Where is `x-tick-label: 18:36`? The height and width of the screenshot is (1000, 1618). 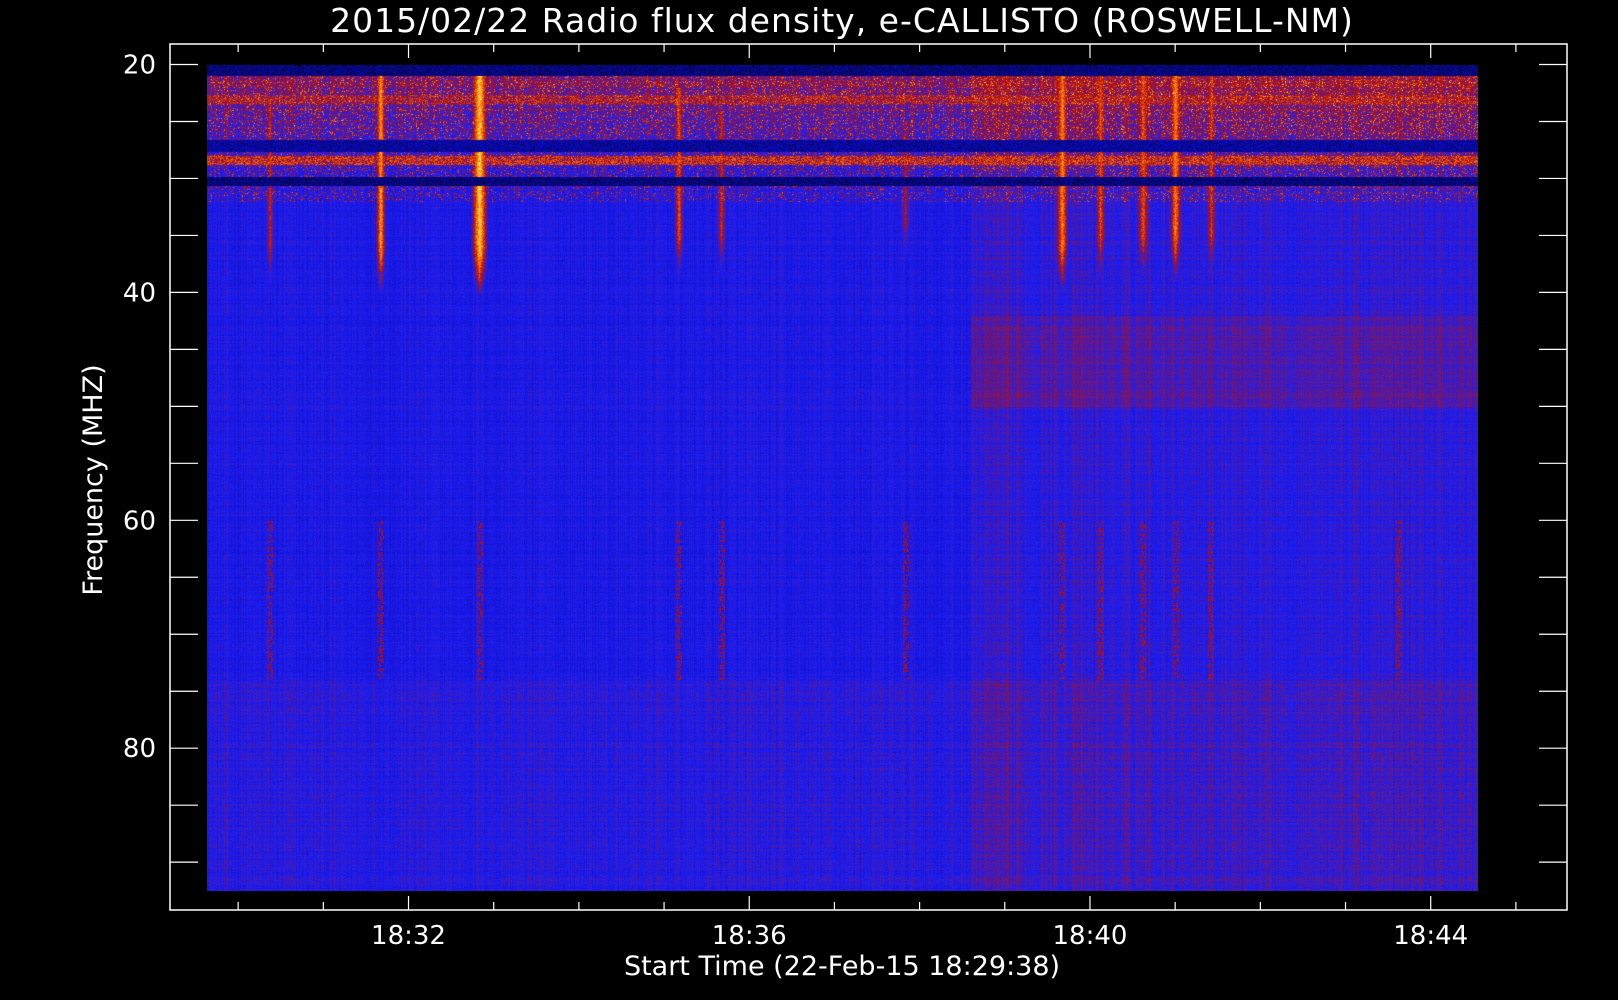 x-tick-label: 18:36 is located at coordinates (749, 936).